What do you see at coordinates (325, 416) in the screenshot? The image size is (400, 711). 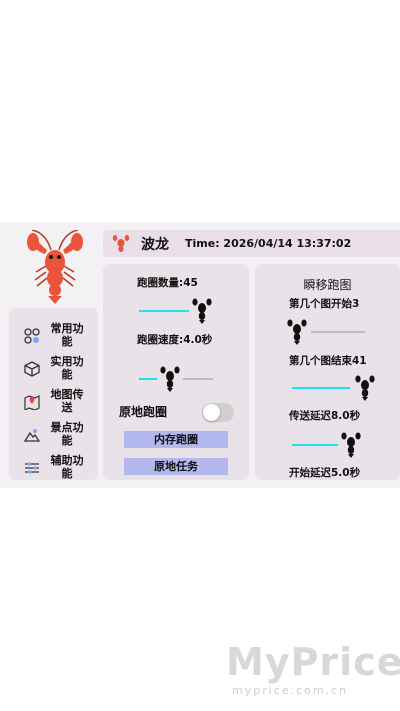 I see `teleport-delay-label: 传送延迟8.0秒` at bounding box center [325, 416].